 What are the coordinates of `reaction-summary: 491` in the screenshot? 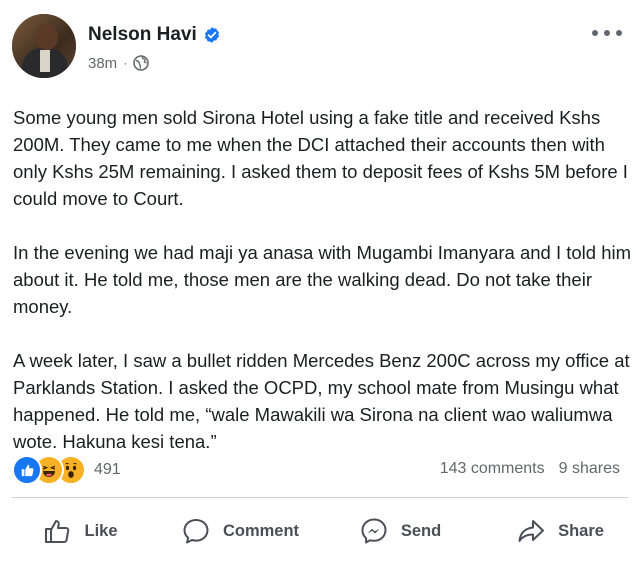 It's located at (66, 470).